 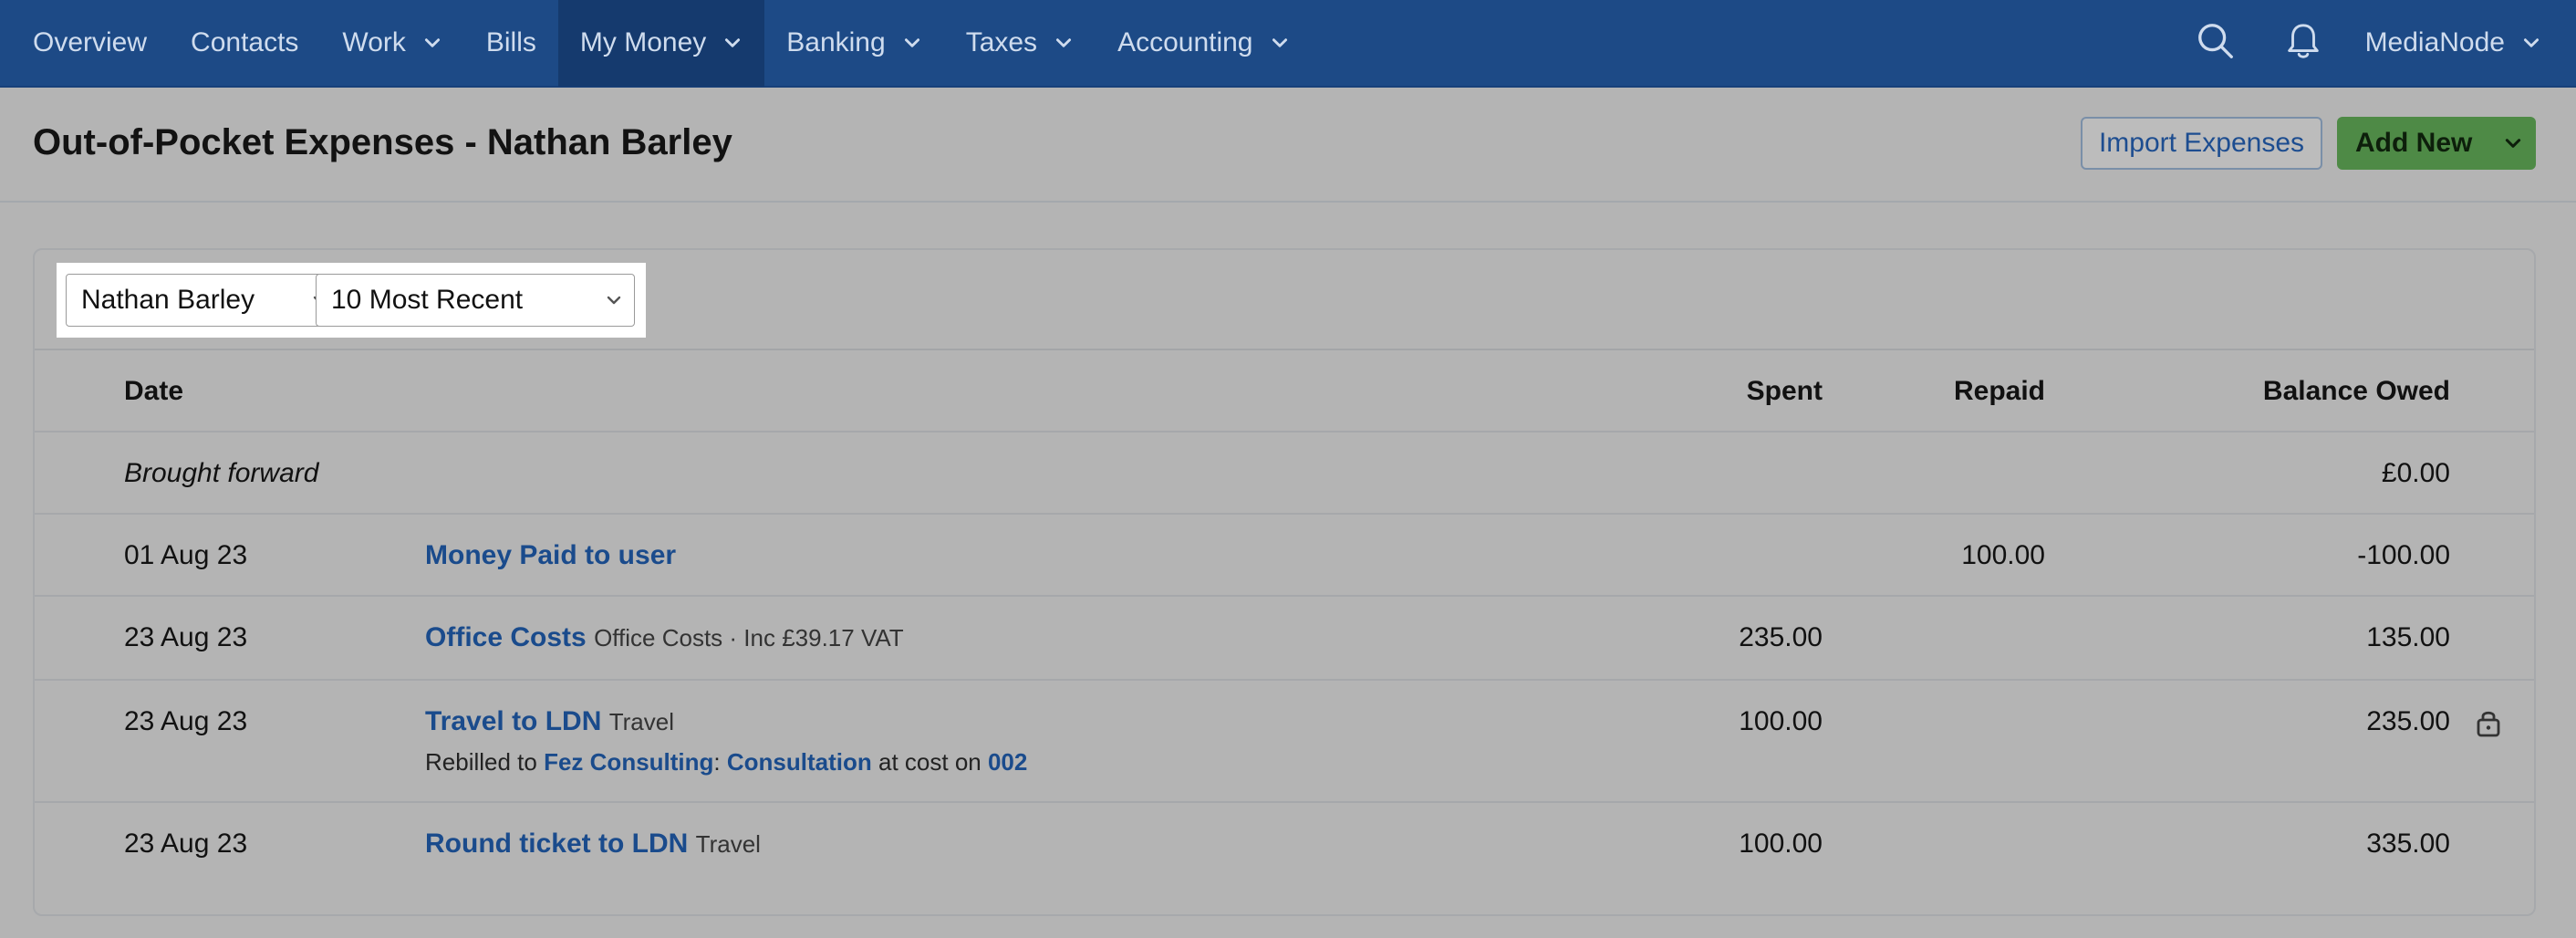 What do you see at coordinates (799, 762) in the screenshot?
I see `project-link: Consultation` at bounding box center [799, 762].